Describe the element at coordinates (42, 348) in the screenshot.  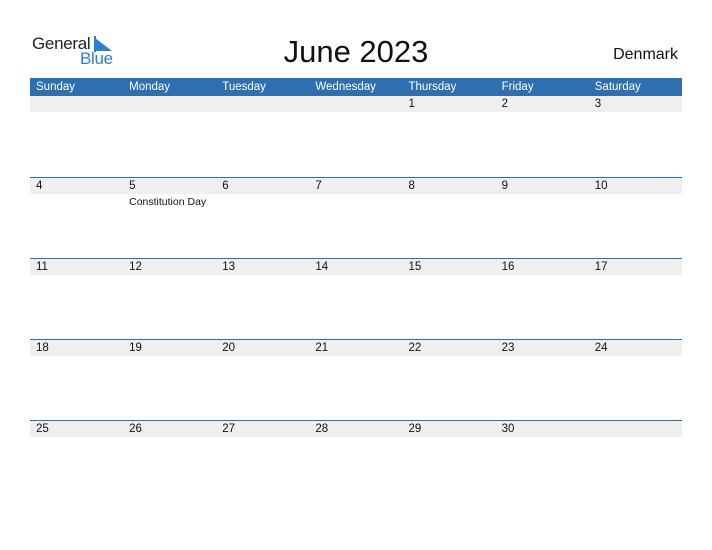
I see `day-number: 18` at that location.